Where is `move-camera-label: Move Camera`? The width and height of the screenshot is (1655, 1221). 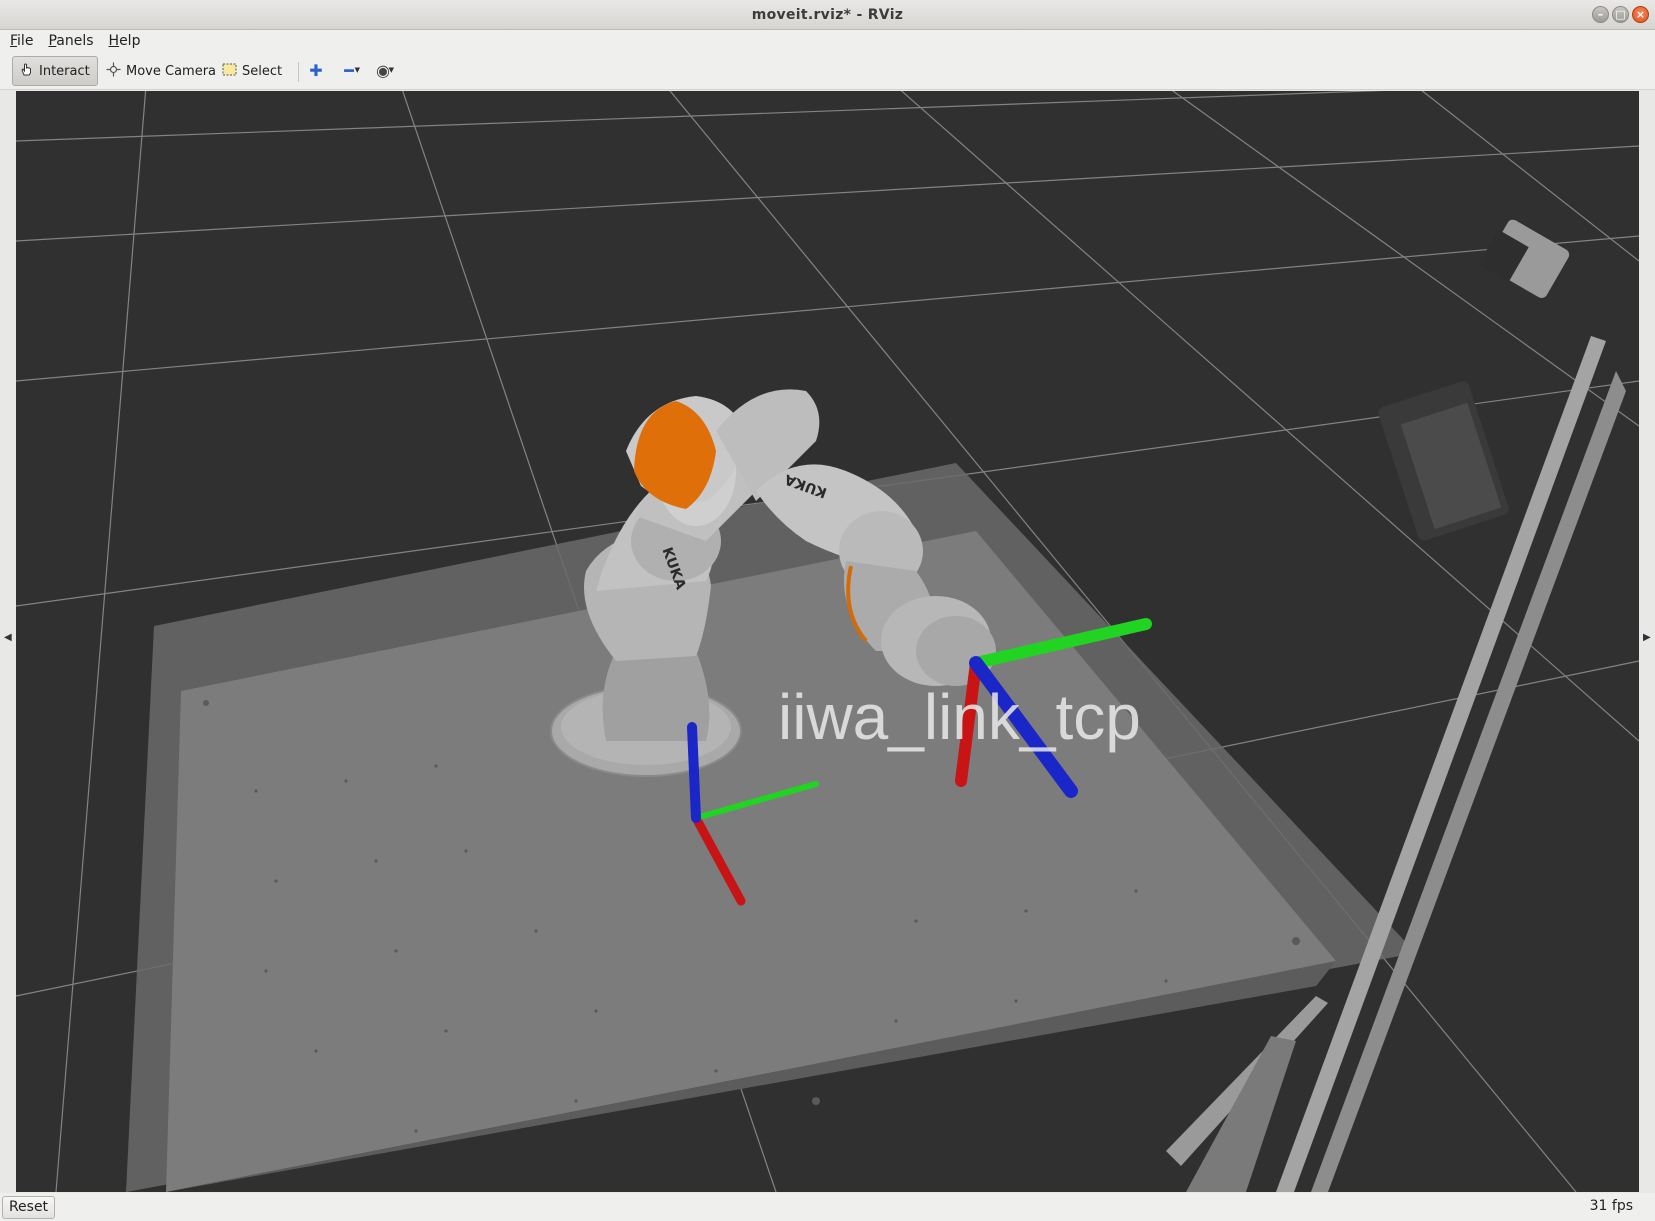 move-camera-label: Move Camera is located at coordinates (171, 71).